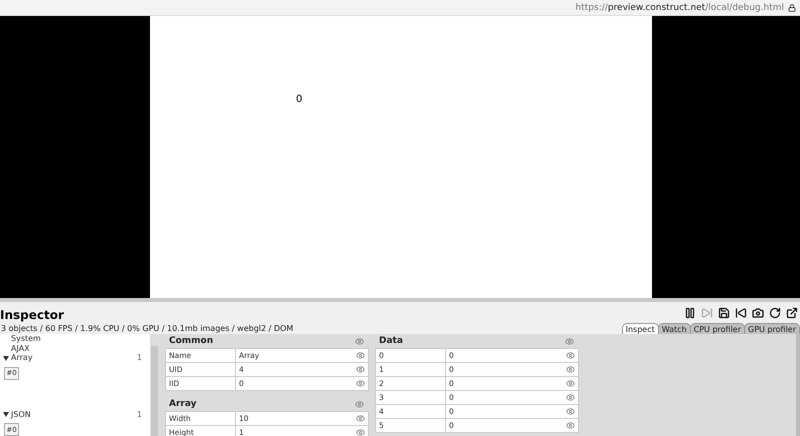 This screenshot has height=436, width=800. I want to click on stats-text: 3 objects / 60 FPS / 1.9% CPU / 0% GPU / 10.1mb images / webgl2 / DOM, so click(147, 328).